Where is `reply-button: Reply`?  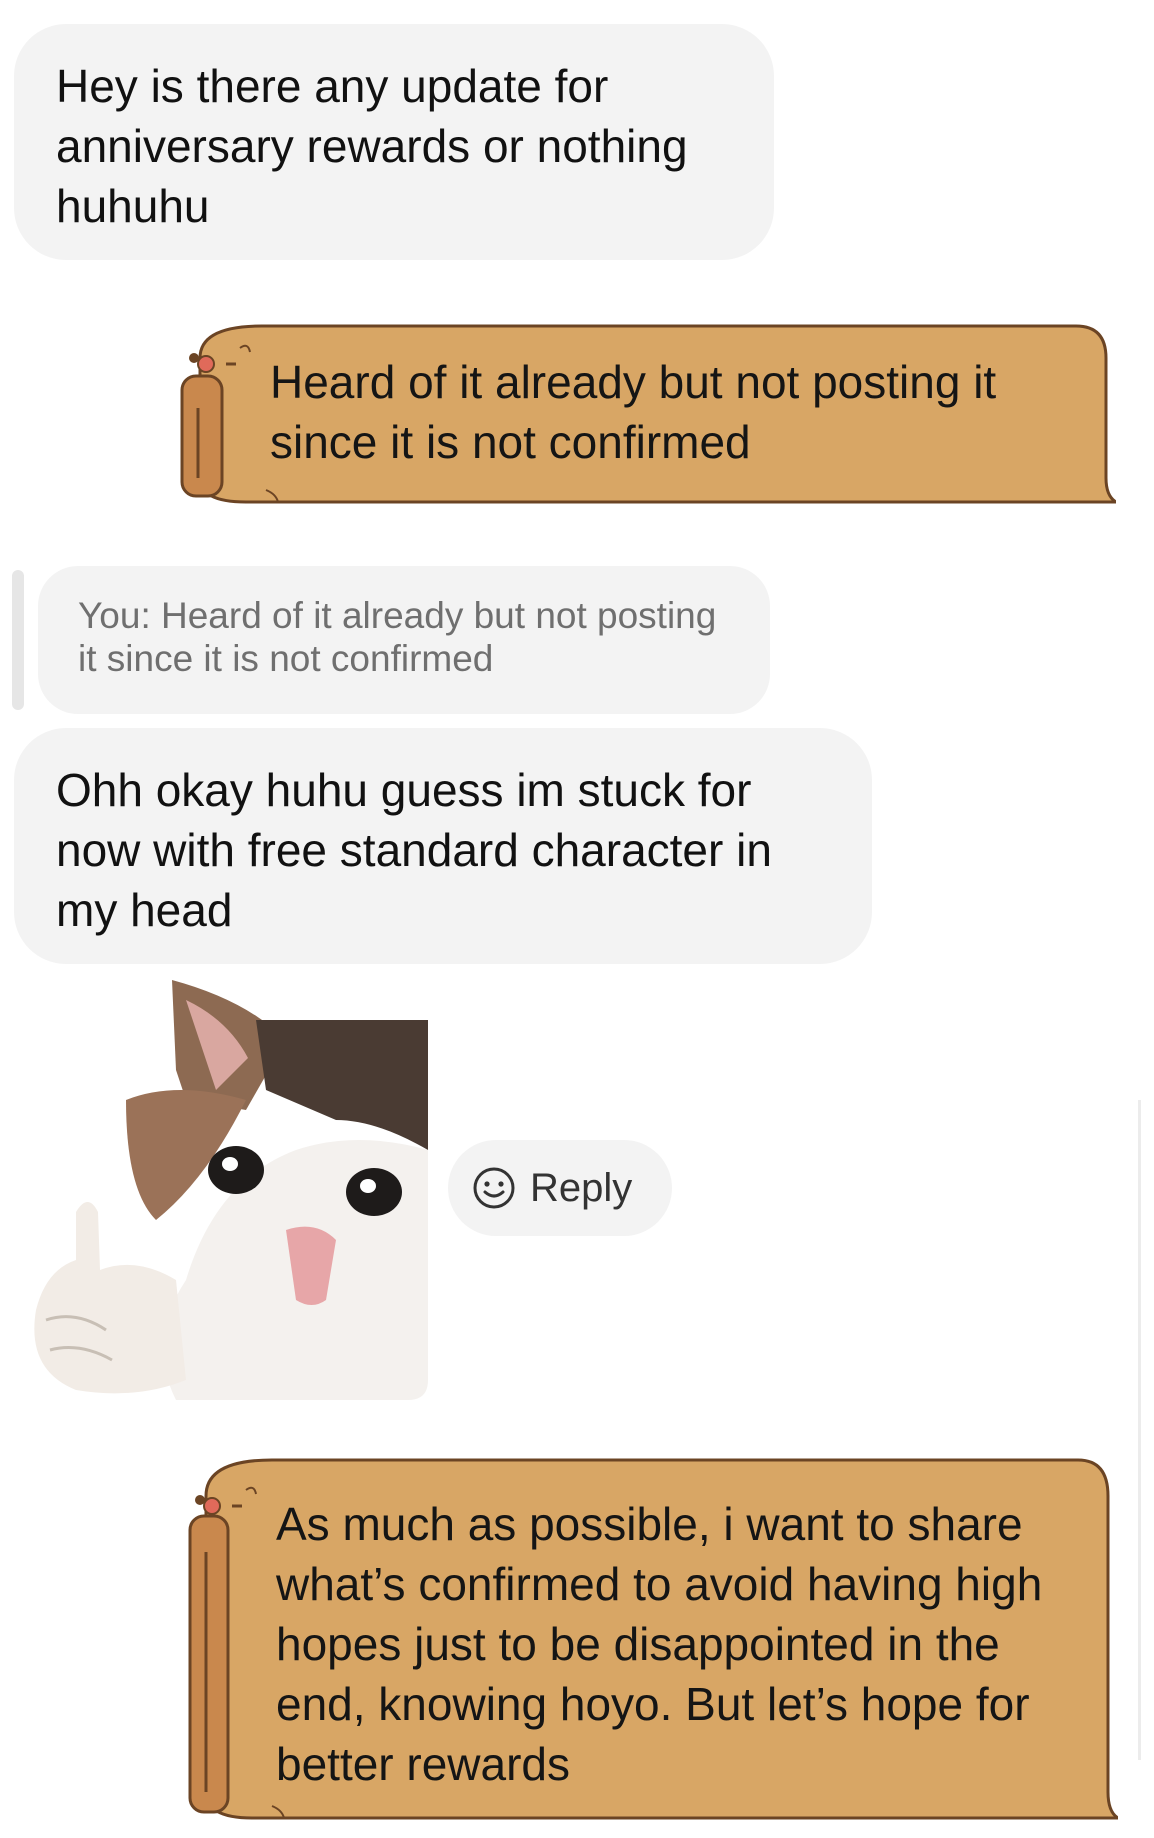
reply-button: Reply is located at coordinates (560, 1188).